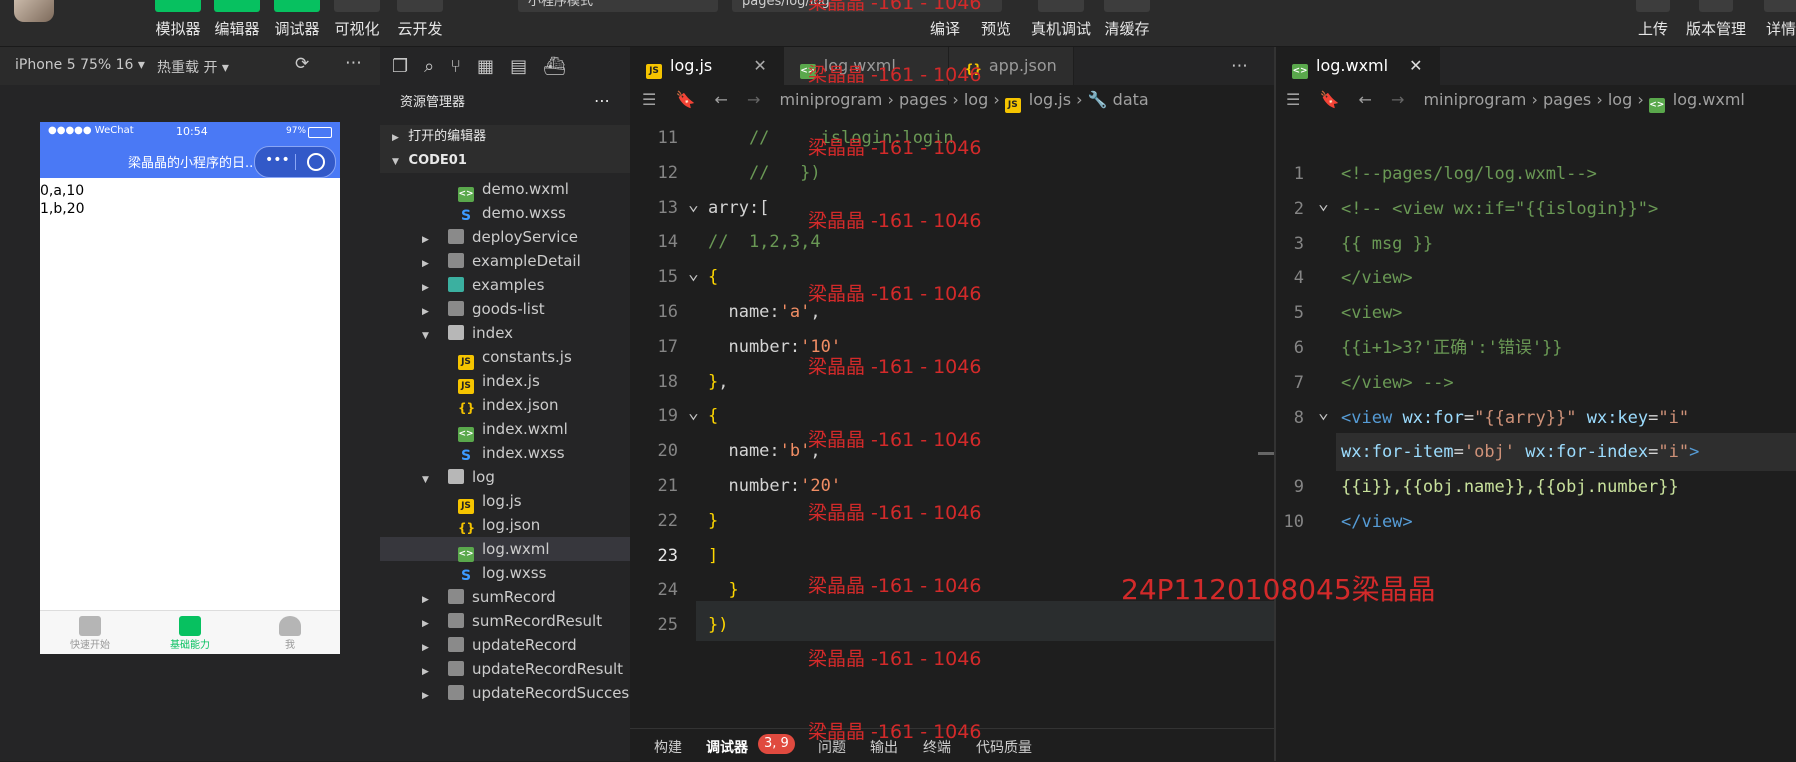 This screenshot has height=762, width=1796. Describe the element at coordinates (1004, 747) in the screenshot. I see `tab-code-quality: 代码质量` at that location.